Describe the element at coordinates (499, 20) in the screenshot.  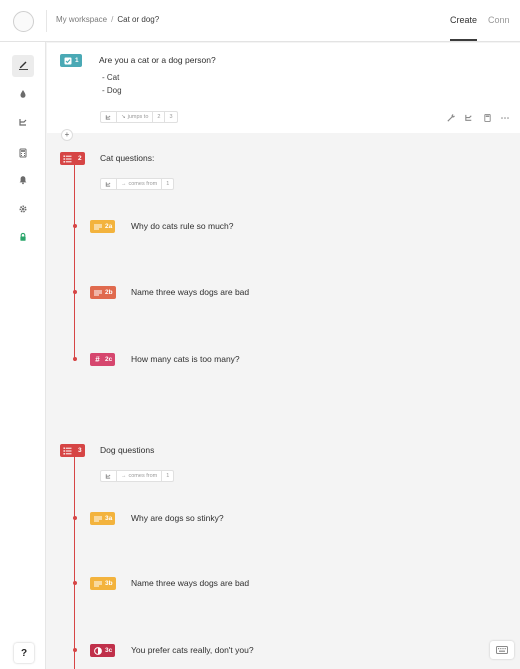
I see `tab-connect: Conn` at that location.